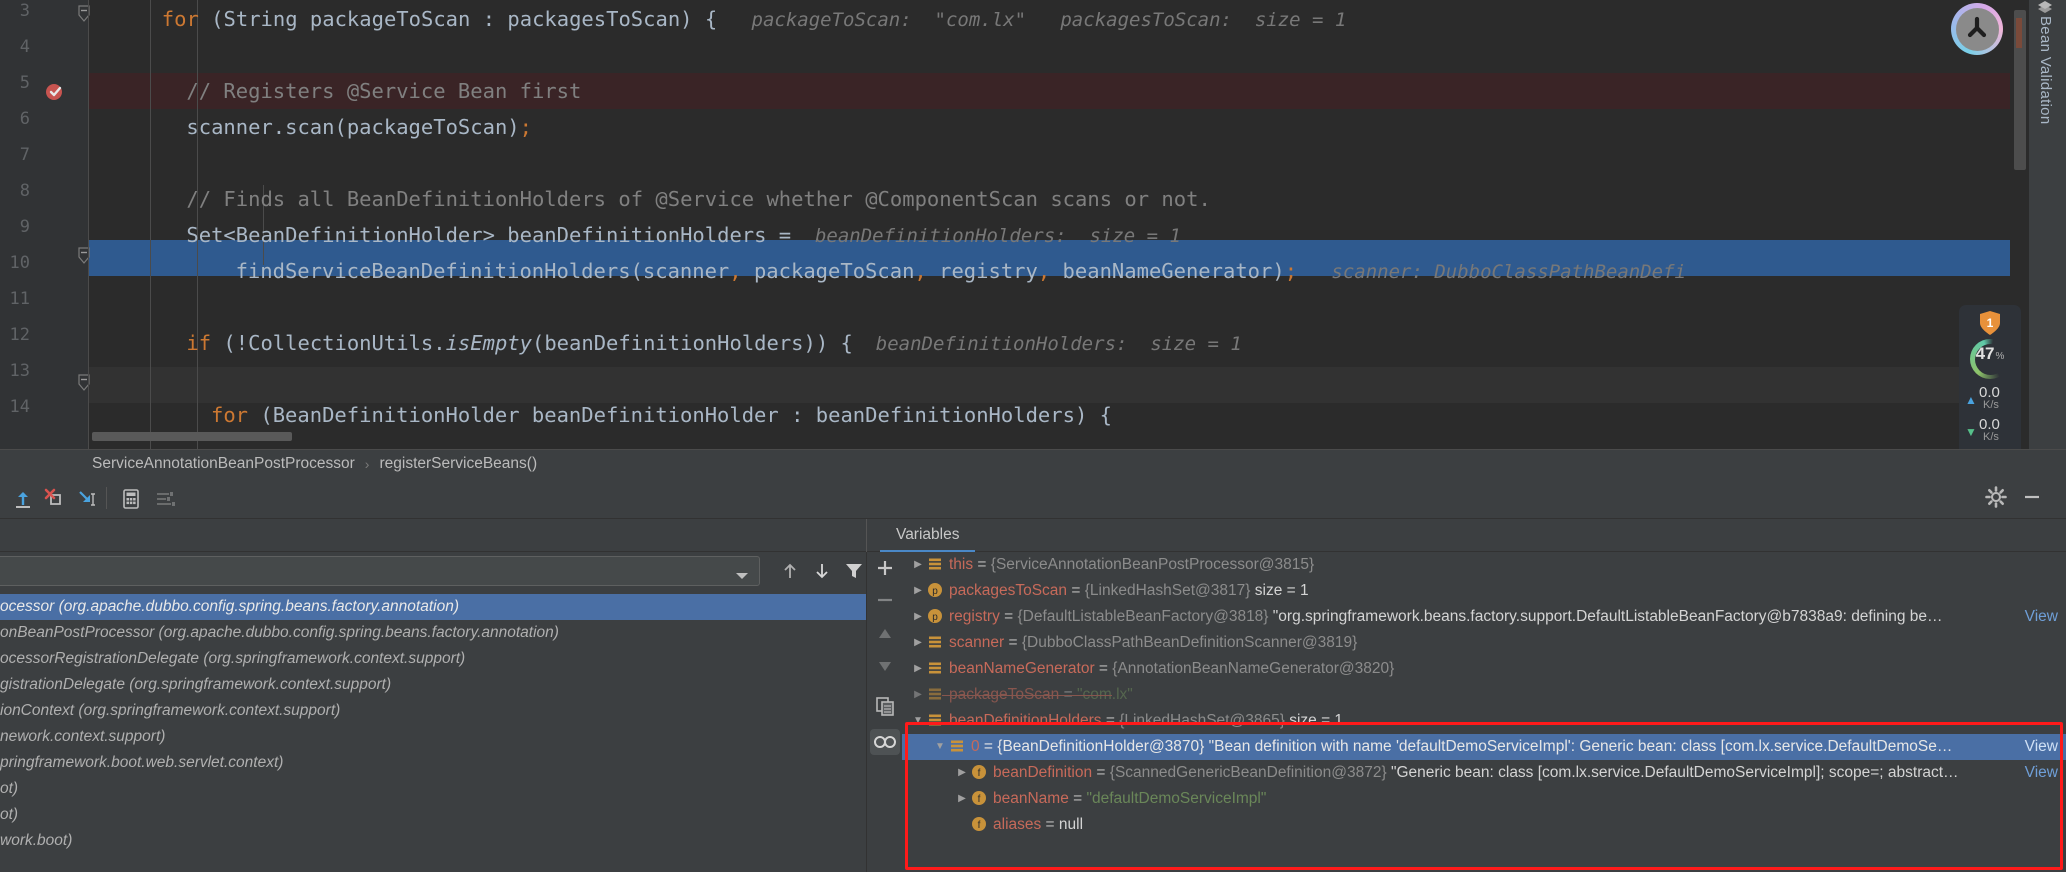  Describe the element at coordinates (205, 343) in the screenshot. I see `code-token: if` at that location.